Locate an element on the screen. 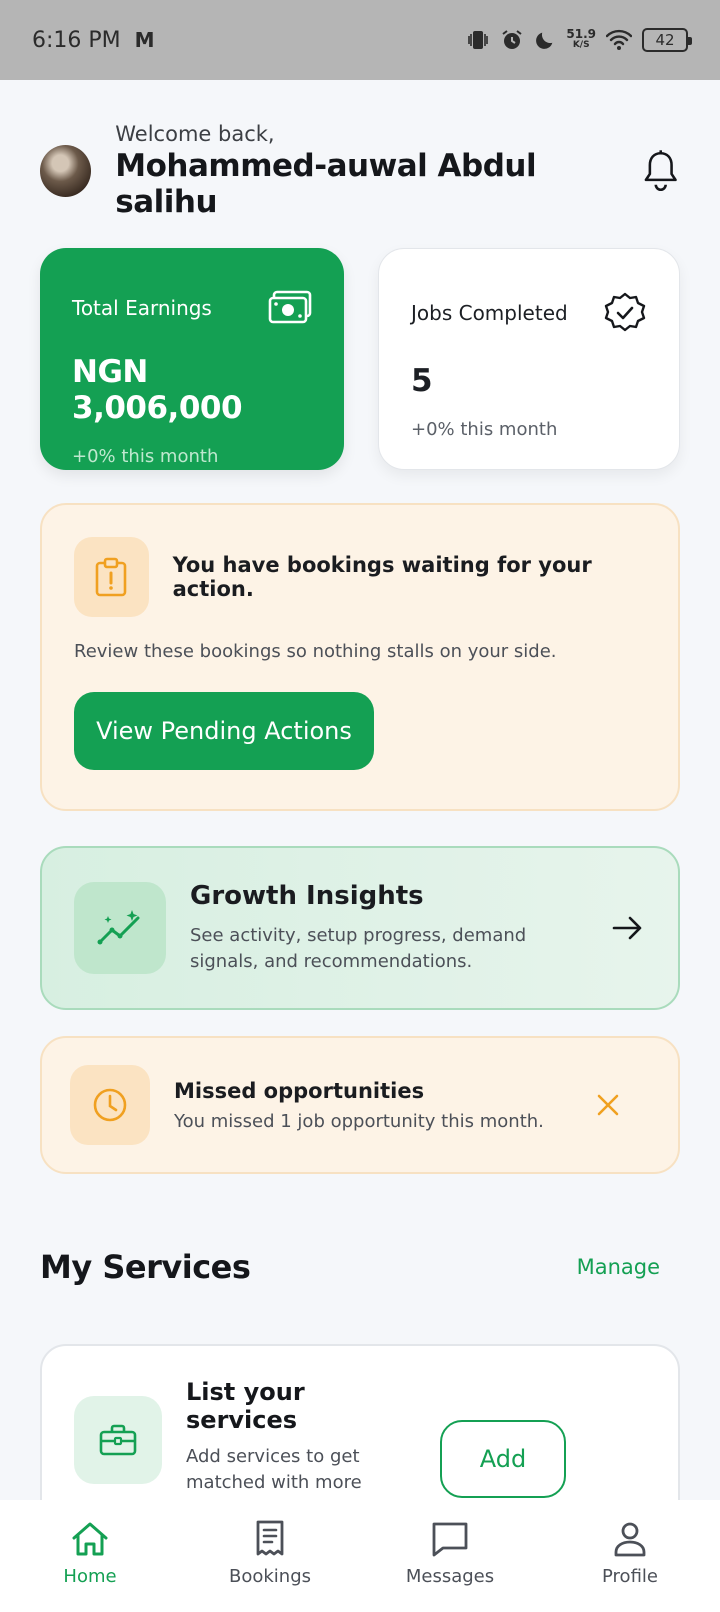 The width and height of the screenshot is (720, 1612). jobs-value: 5 is located at coordinates (422, 381).